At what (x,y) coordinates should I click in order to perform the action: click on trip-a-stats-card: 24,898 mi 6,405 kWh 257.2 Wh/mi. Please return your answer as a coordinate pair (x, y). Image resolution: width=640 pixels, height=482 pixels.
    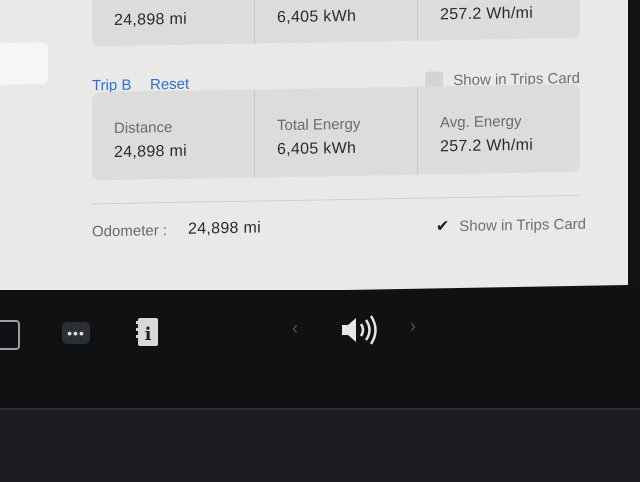
    Looking at the image, I should click on (336, 23).